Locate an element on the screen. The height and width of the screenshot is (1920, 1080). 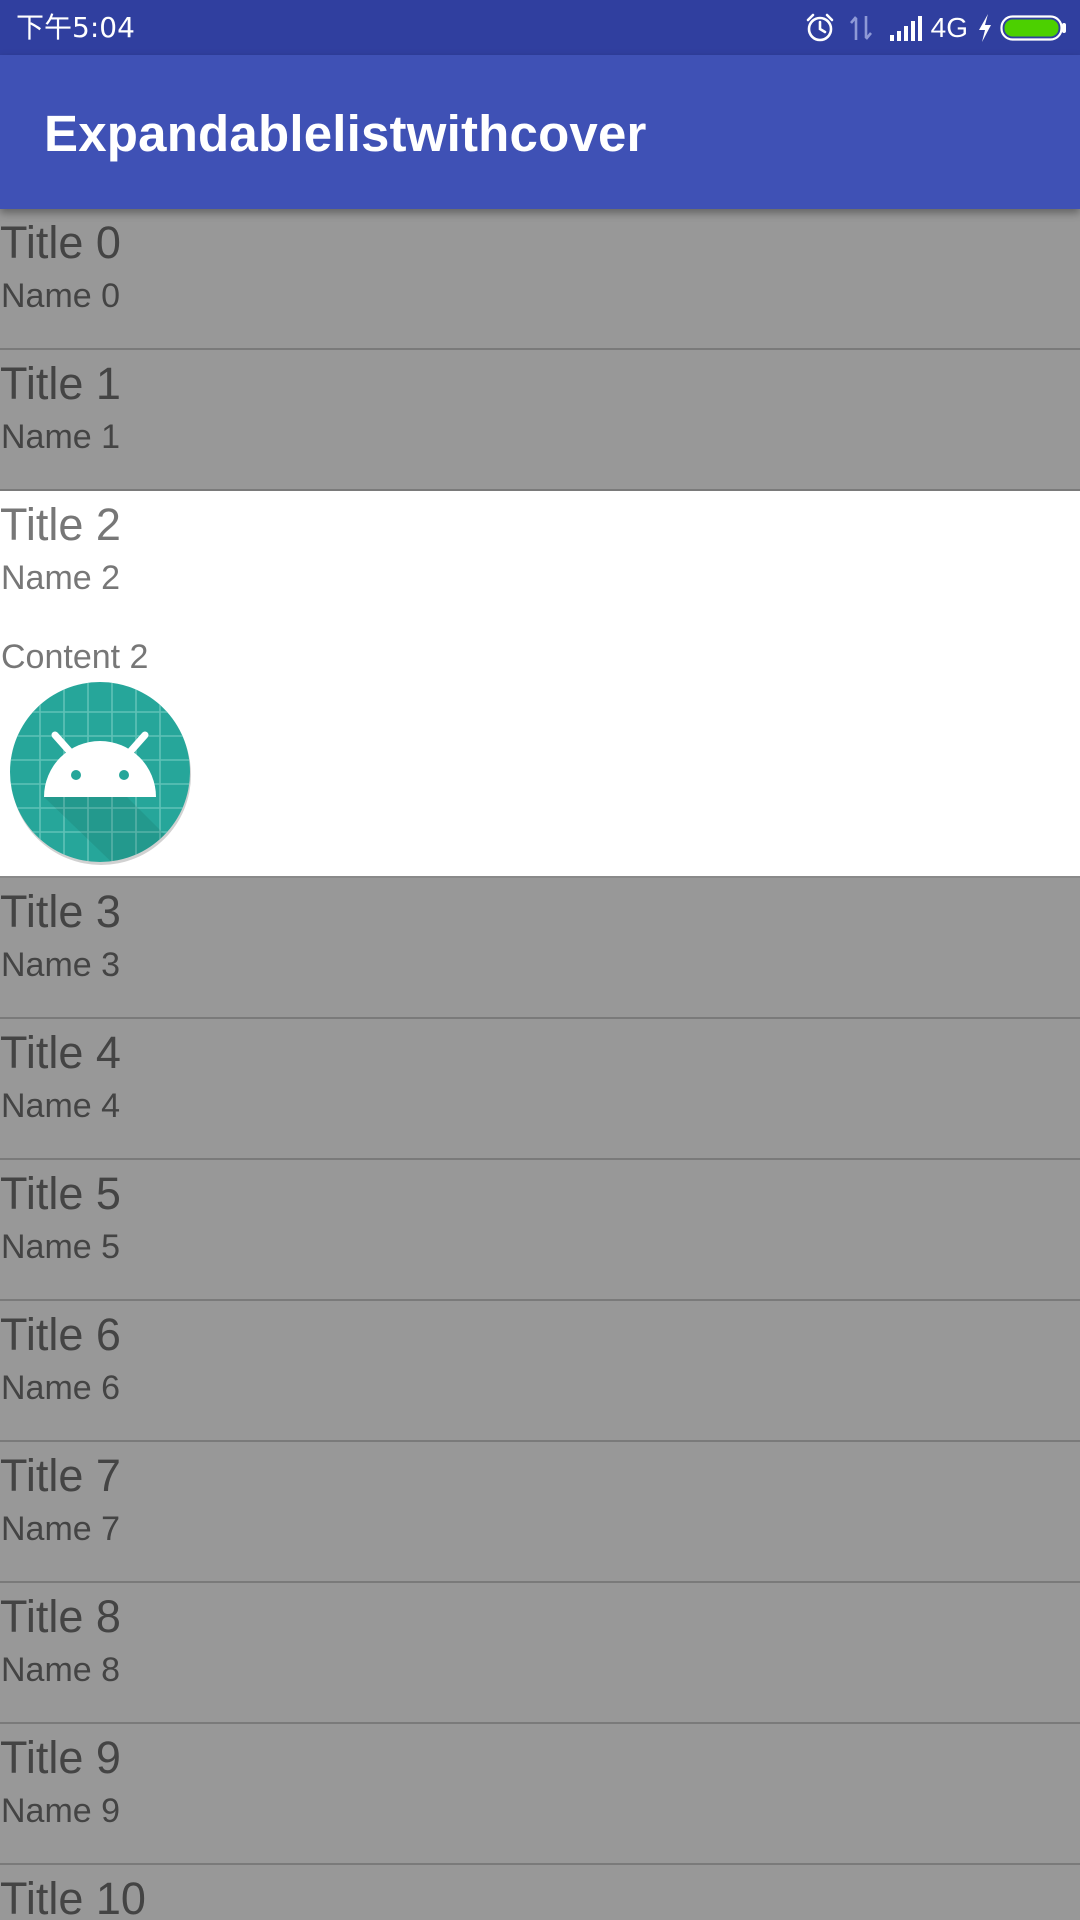
group-name: Name 1 is located at coordinates (61, 437).